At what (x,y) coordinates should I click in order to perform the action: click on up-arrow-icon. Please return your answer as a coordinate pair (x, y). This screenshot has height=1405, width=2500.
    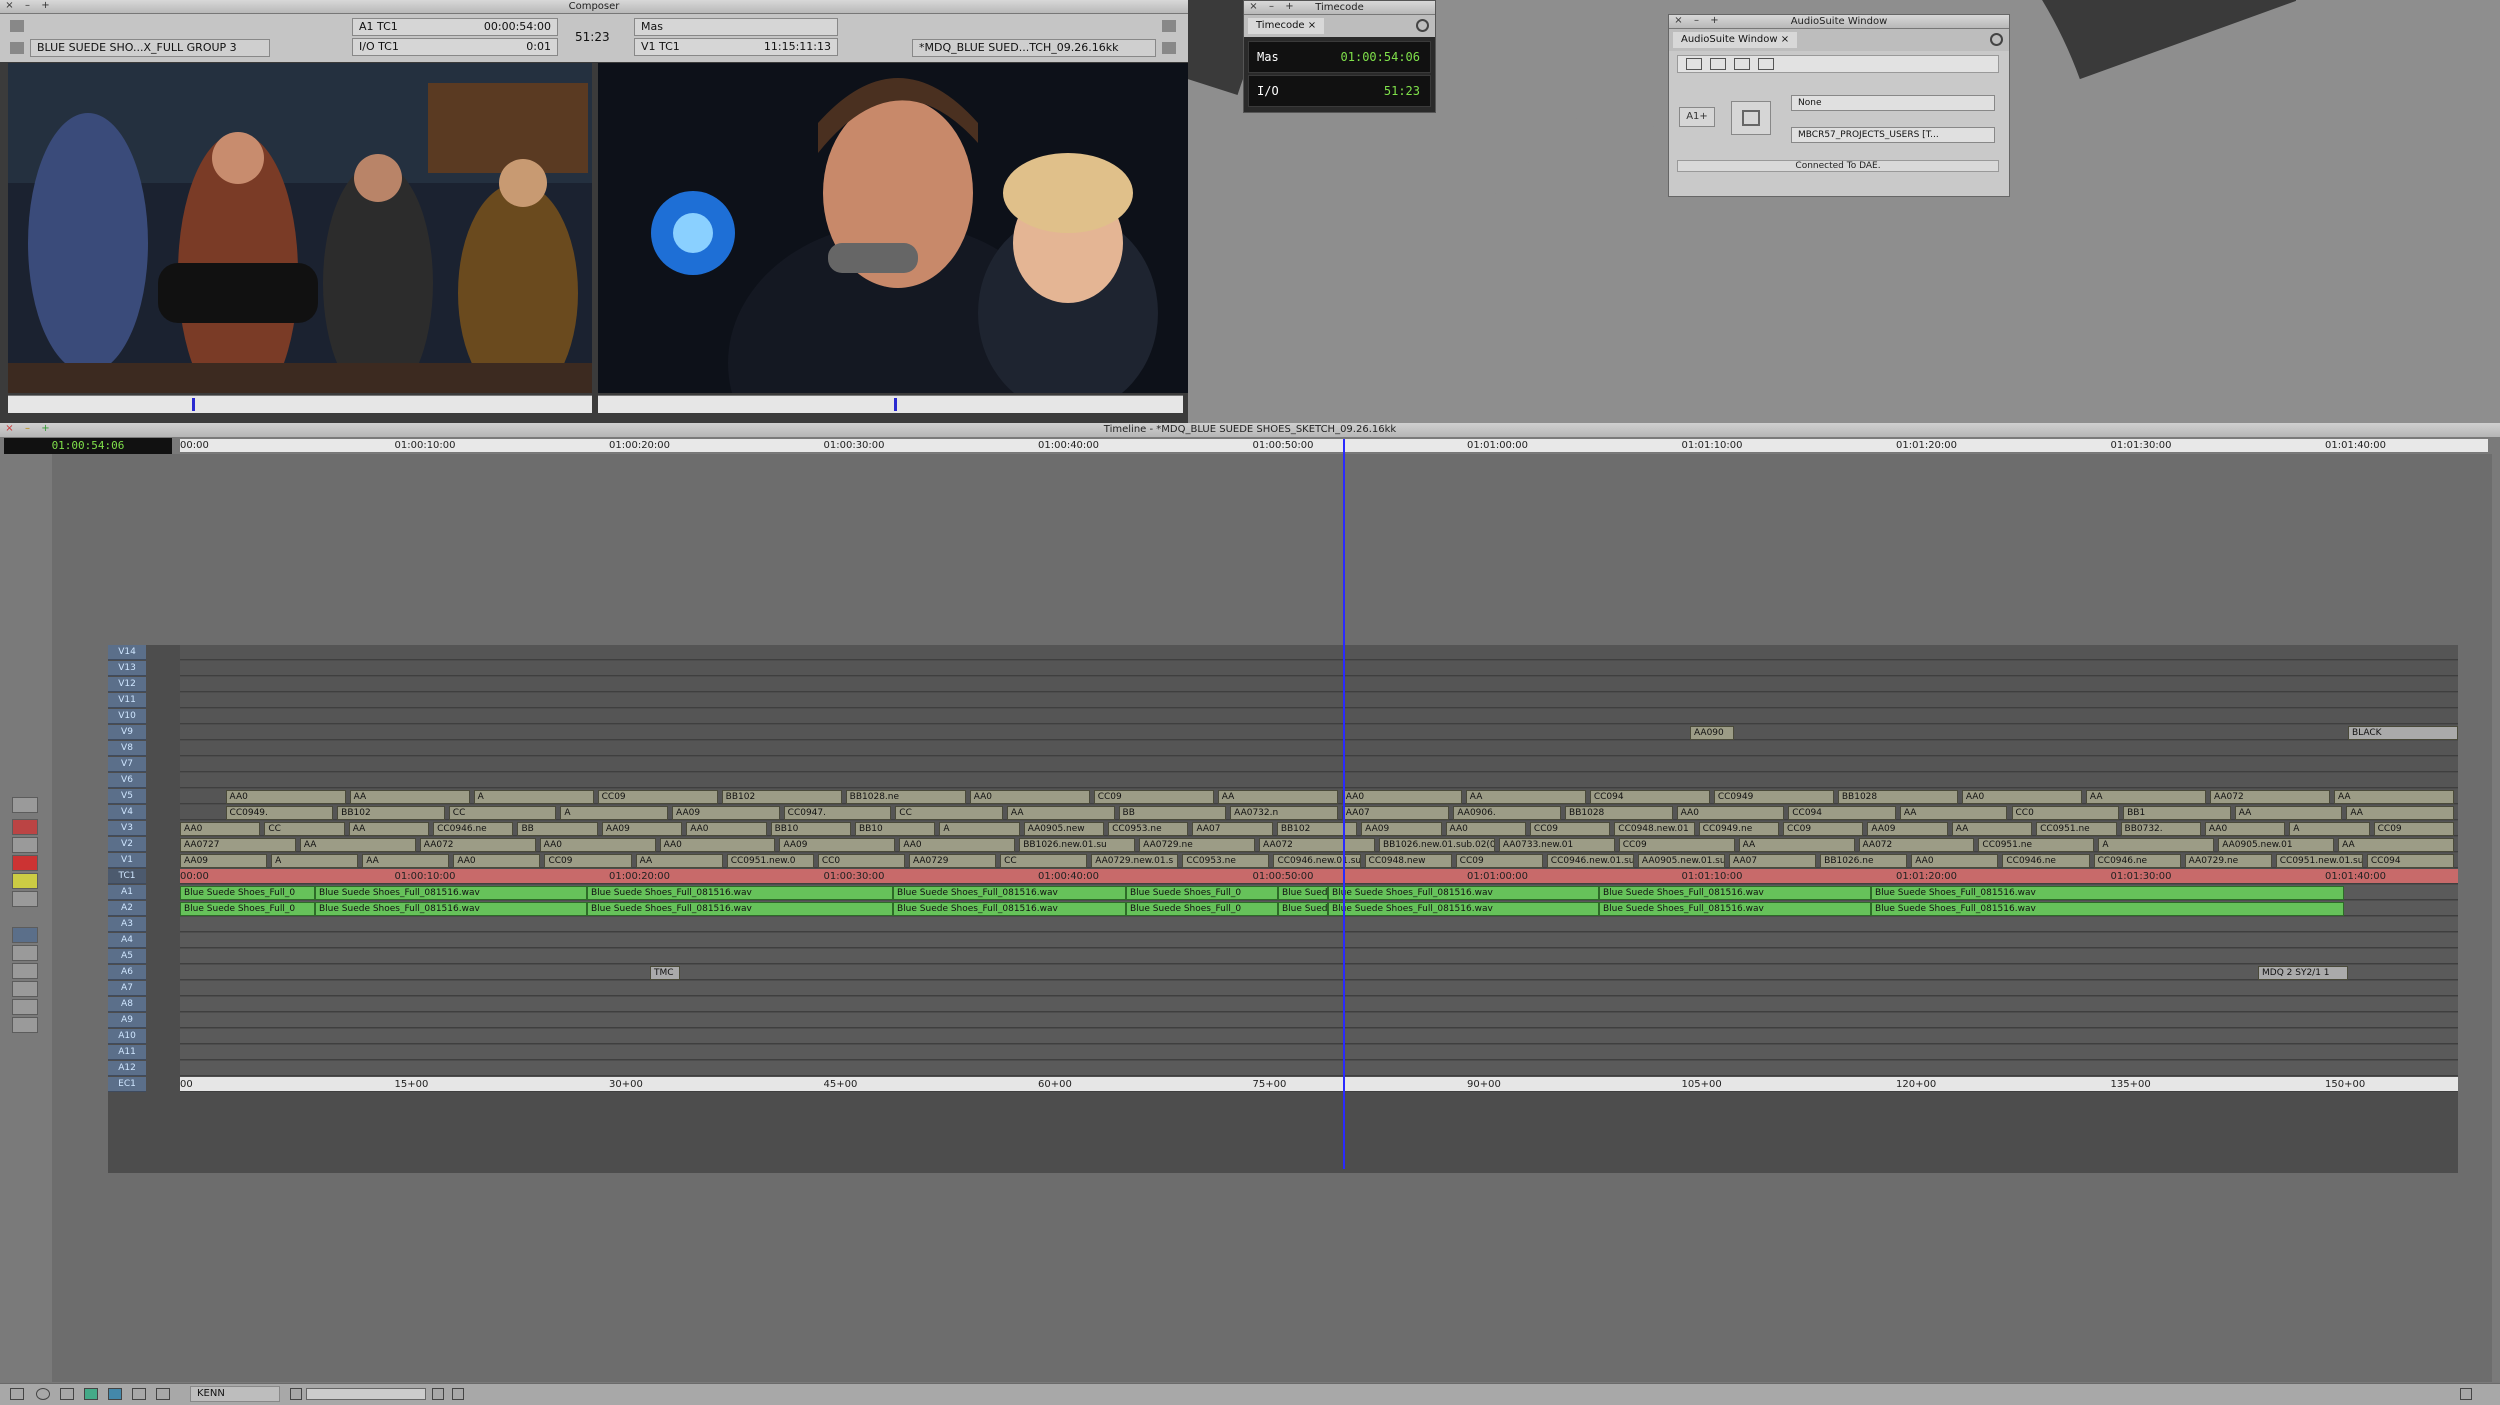
    Looking at the image, I should click on (163, 1394).